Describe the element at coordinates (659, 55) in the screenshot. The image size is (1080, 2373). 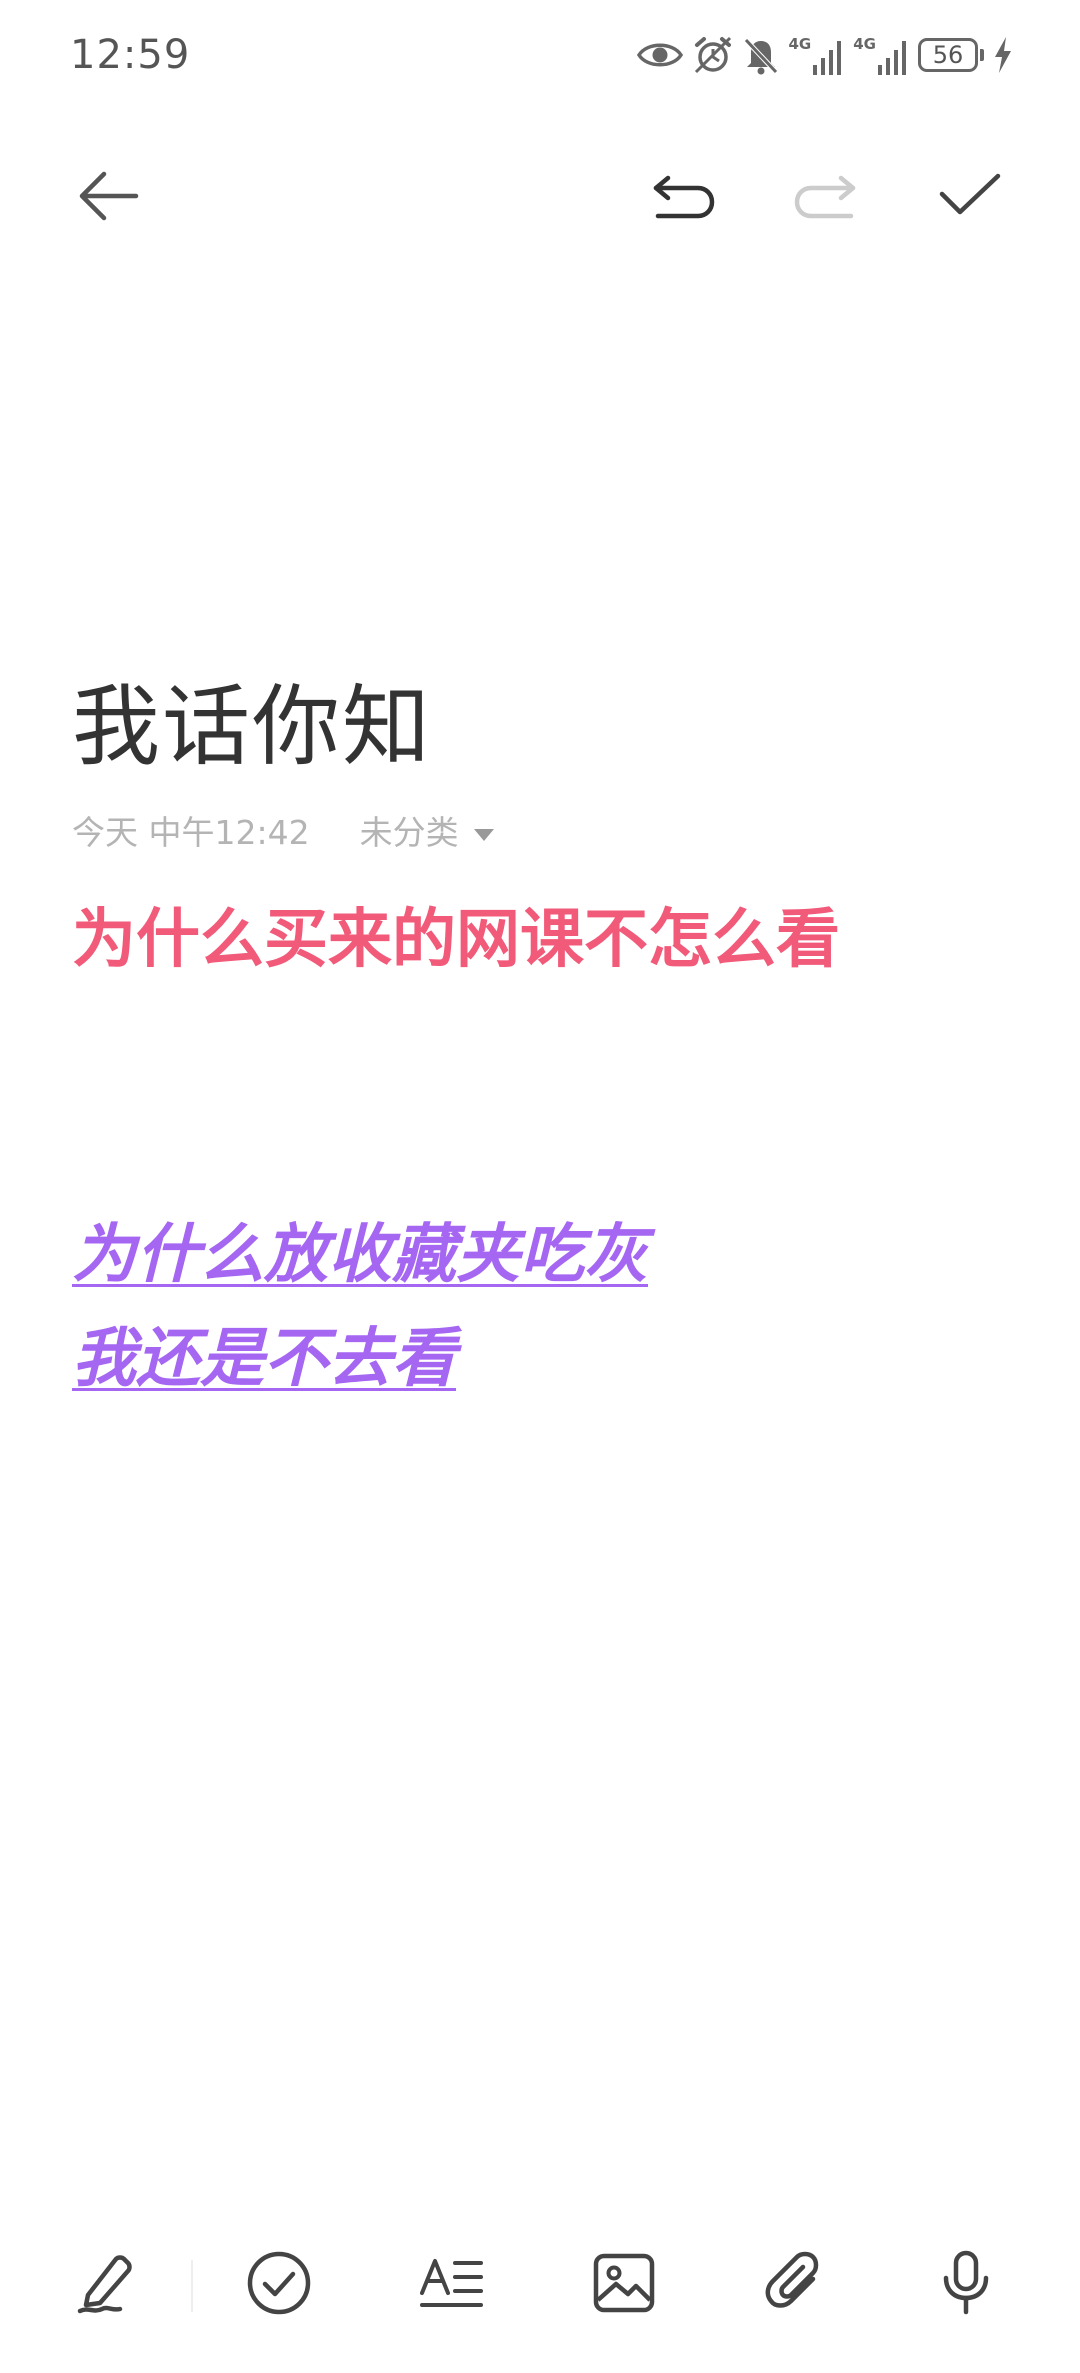
I see `eye-icon` at that location.